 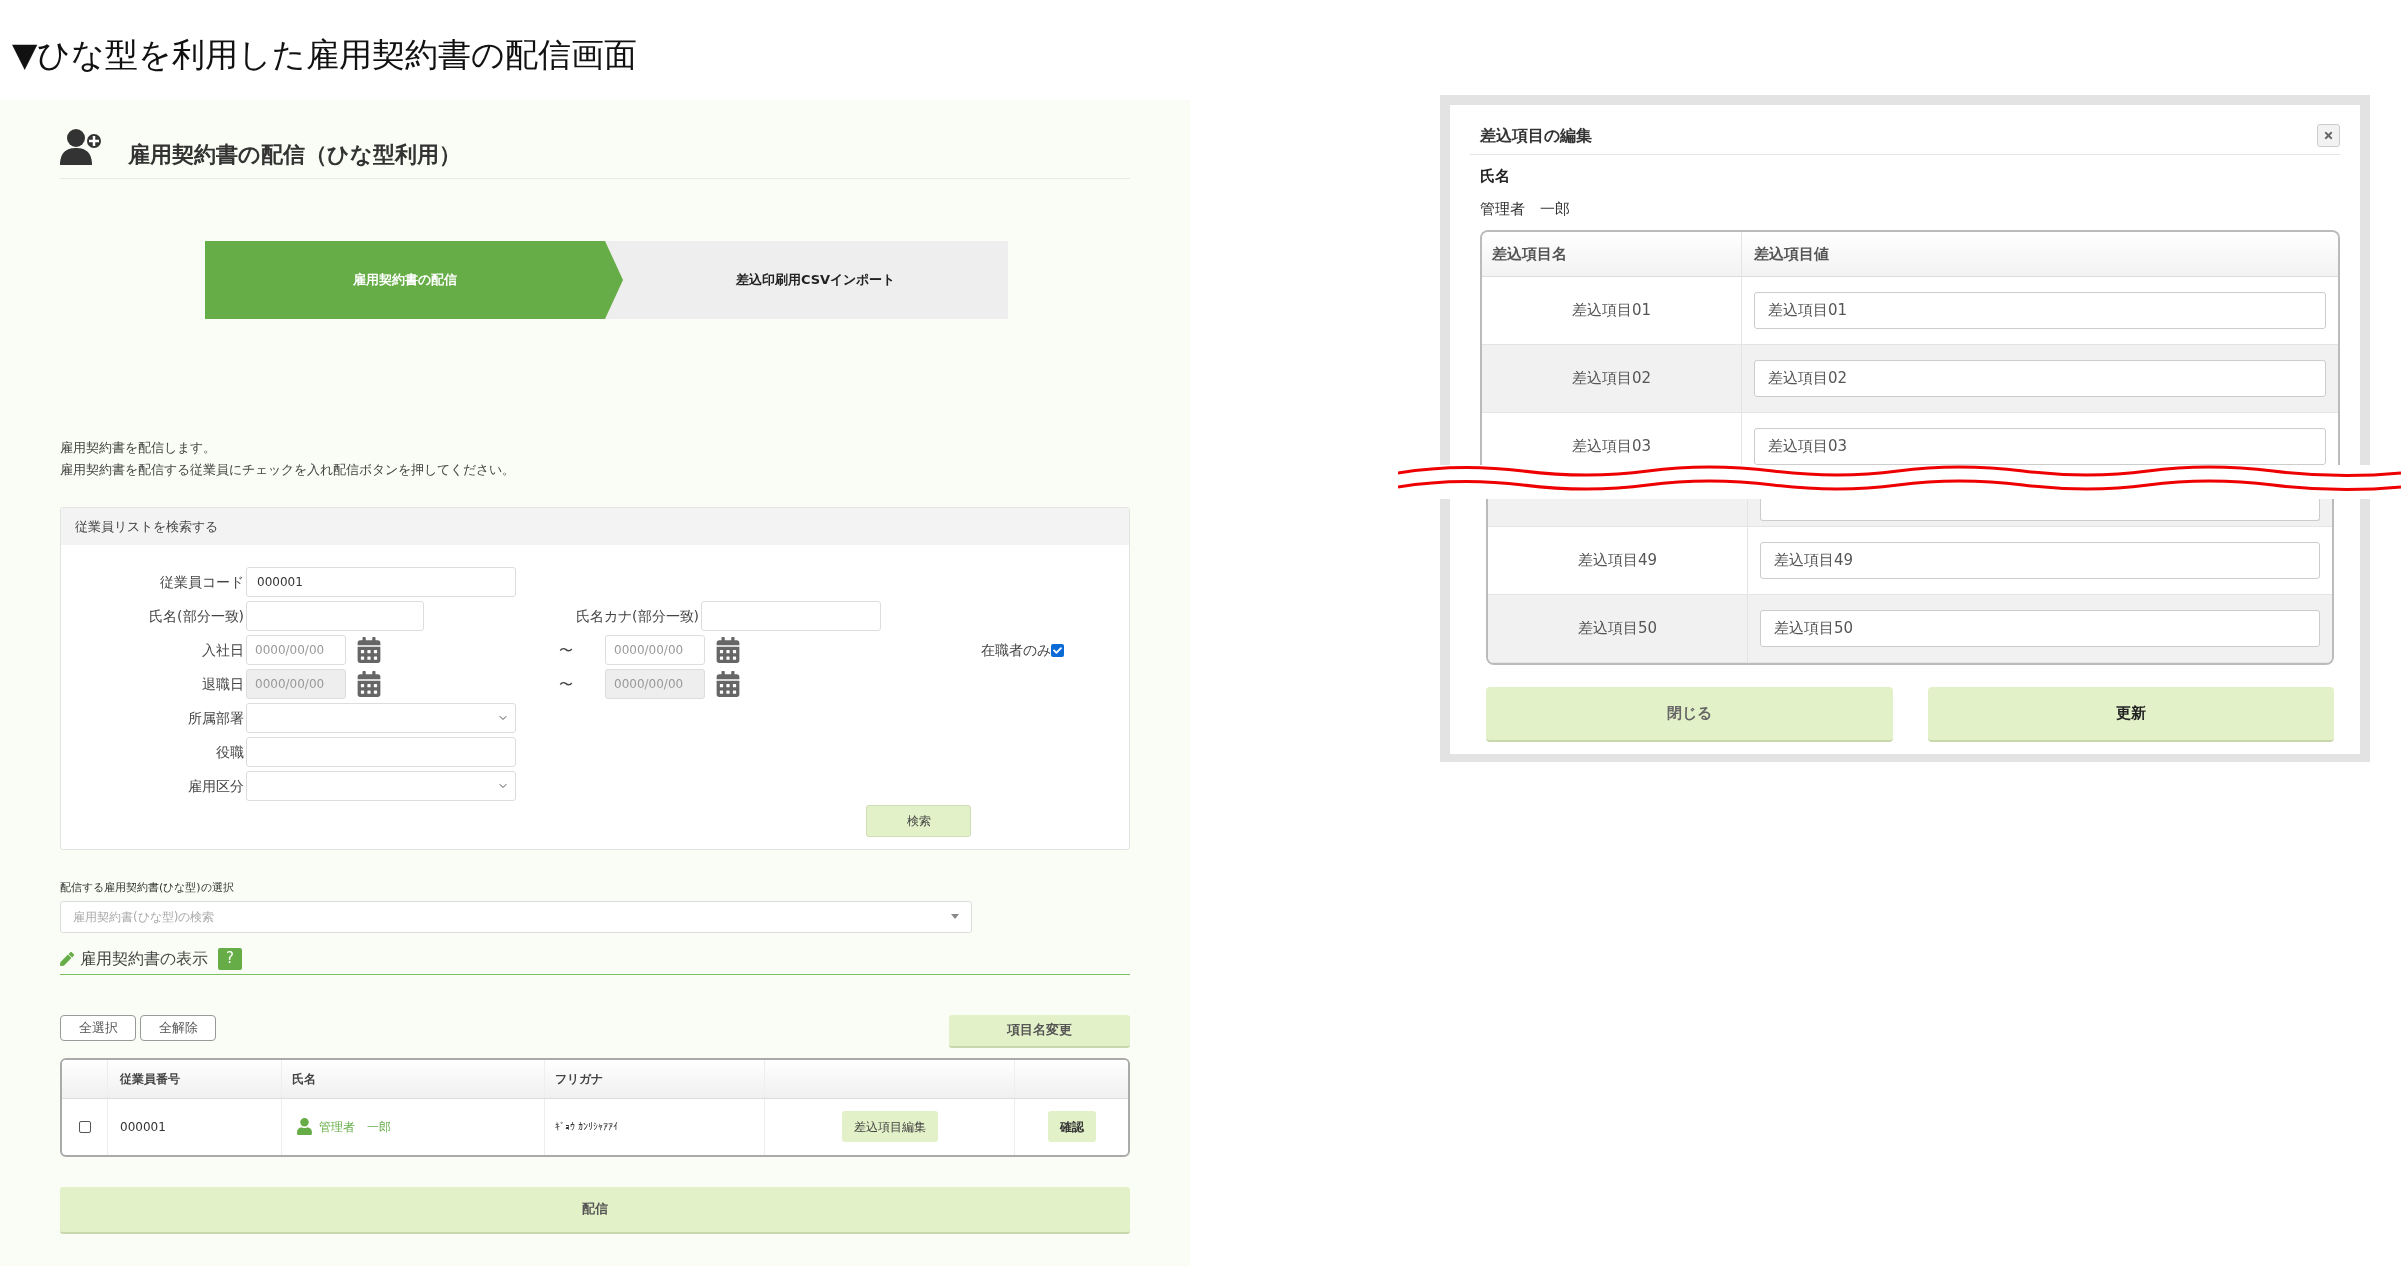 What do you see at coordinates (294, 154) in the screenshot?
I see `page-title: 雇用契約書の配信（ひな型利用）` at bounding box center [294, 154].